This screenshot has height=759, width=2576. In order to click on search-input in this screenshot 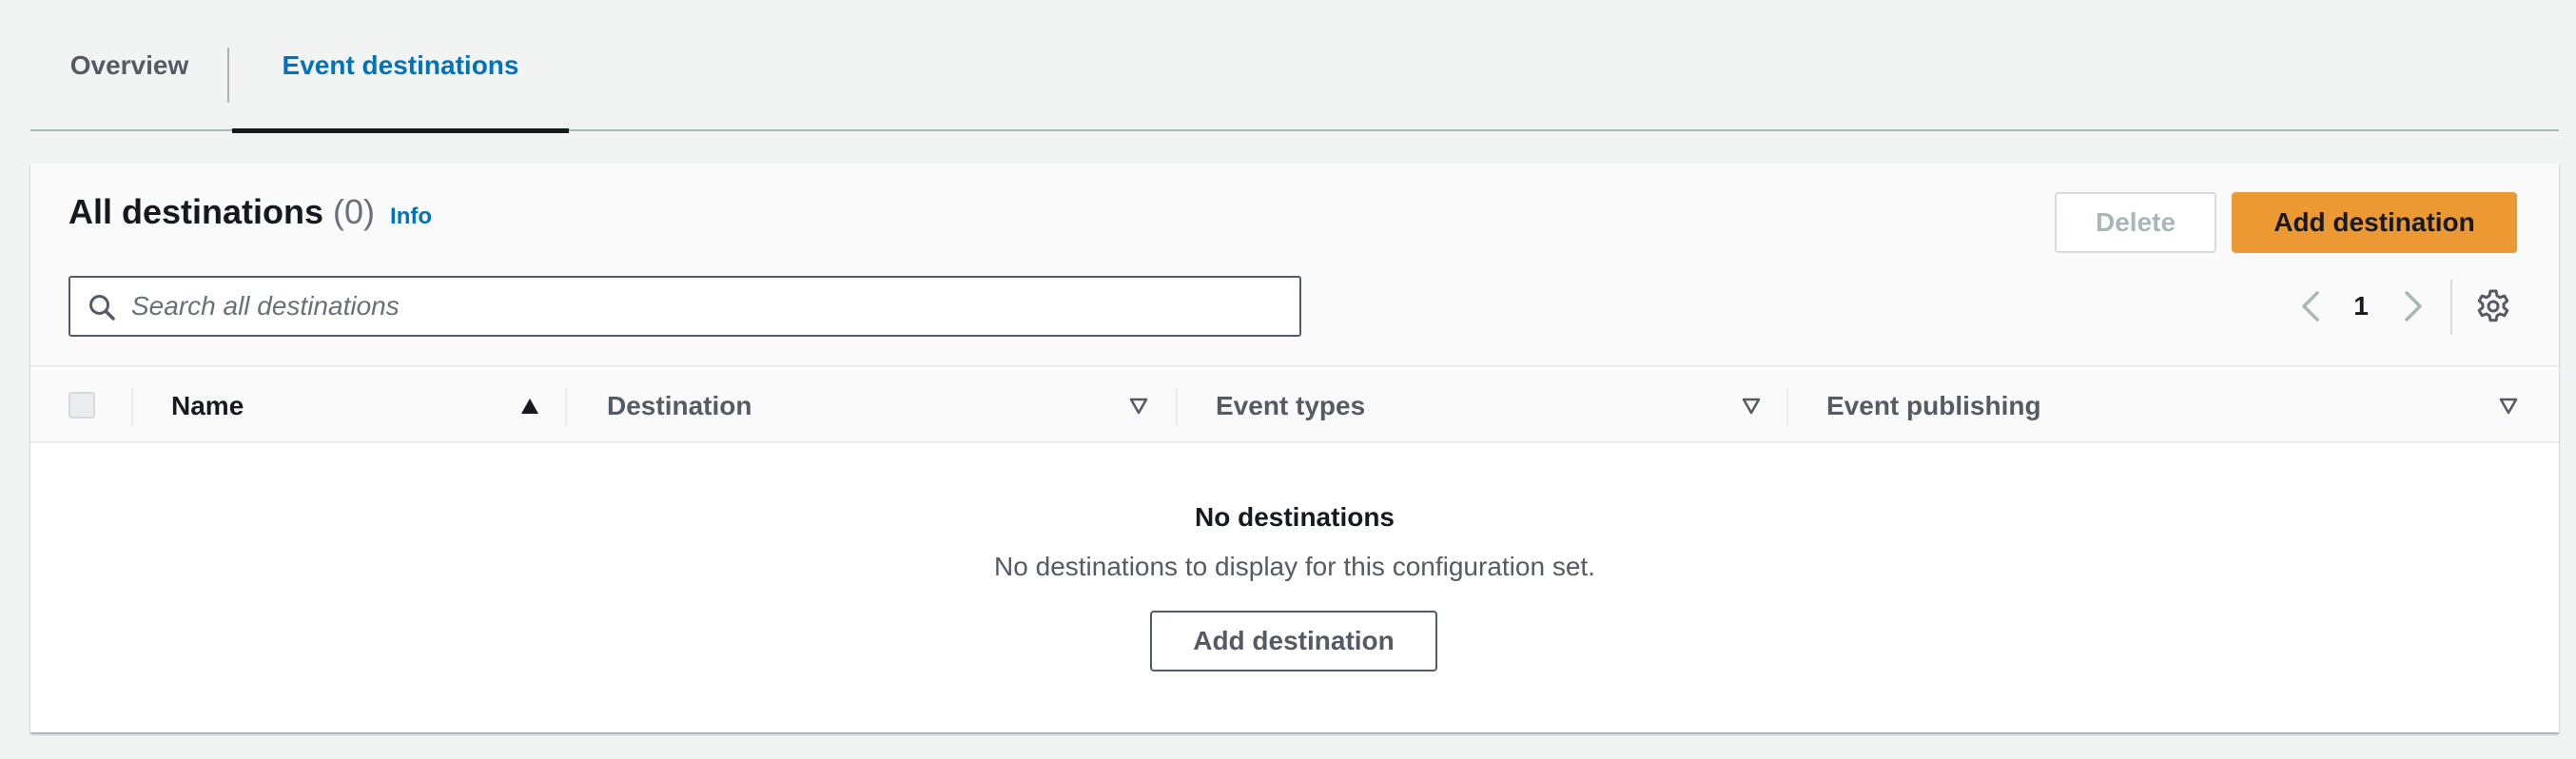, I will do `click(711, 306)`.